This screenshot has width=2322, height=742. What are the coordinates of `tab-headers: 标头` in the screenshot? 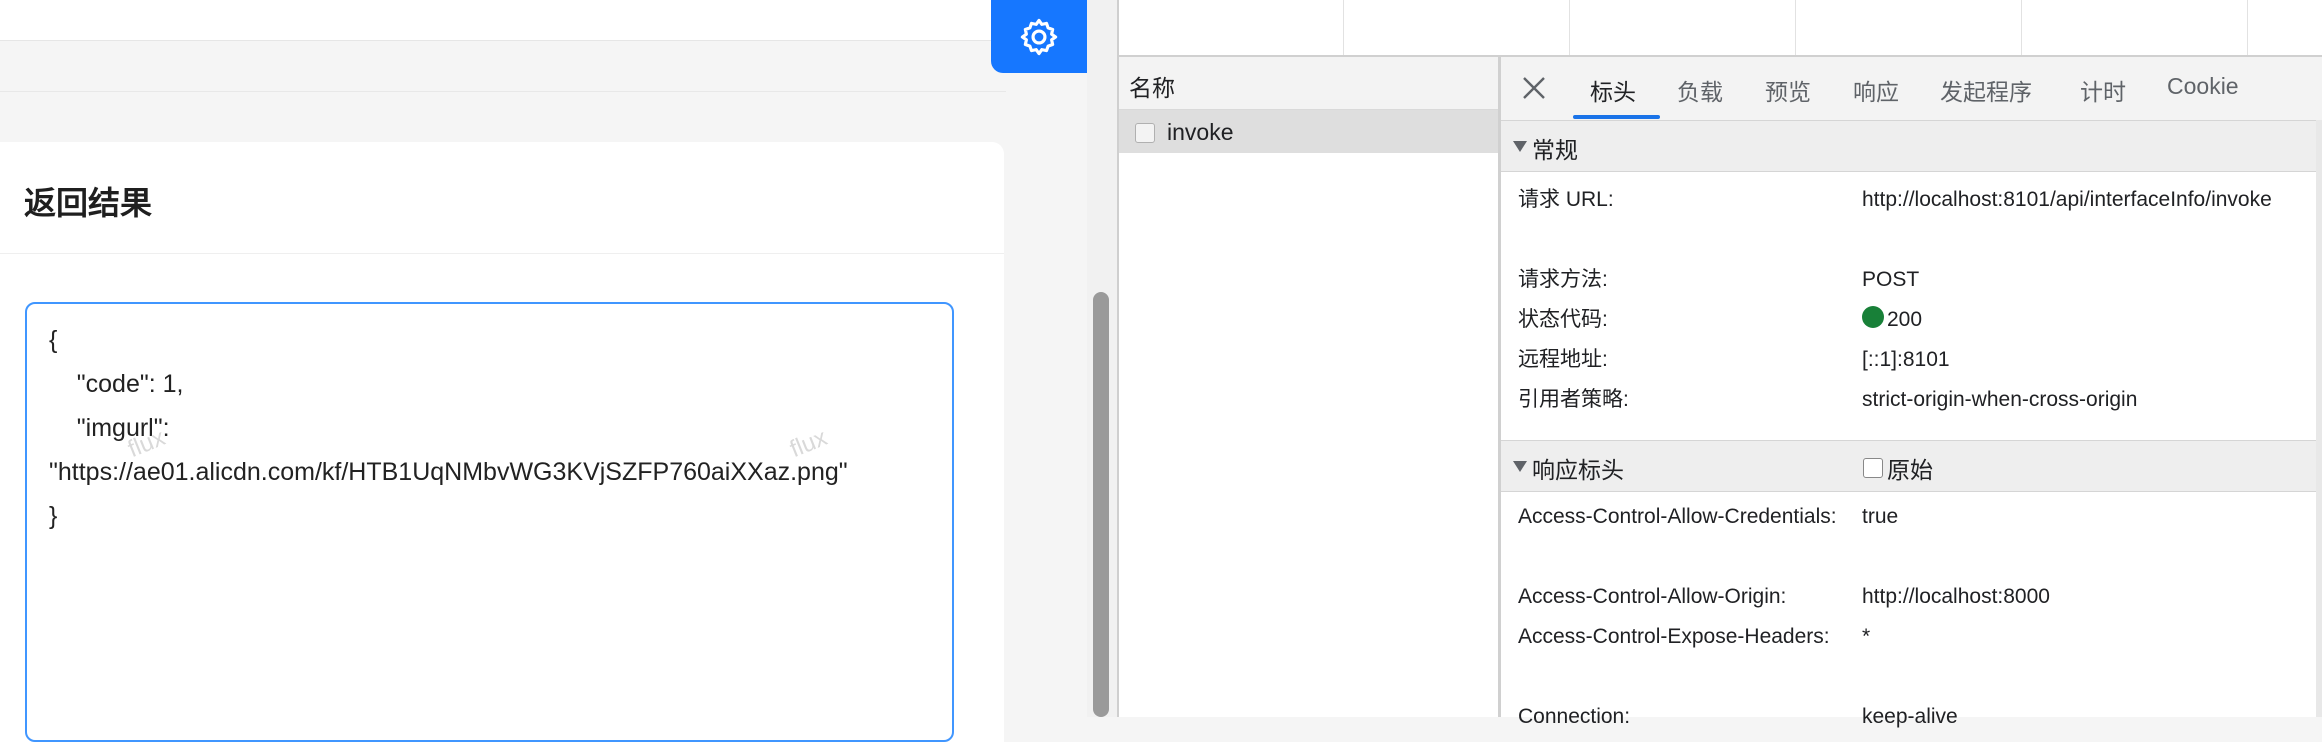 It's located at (1613, 90).